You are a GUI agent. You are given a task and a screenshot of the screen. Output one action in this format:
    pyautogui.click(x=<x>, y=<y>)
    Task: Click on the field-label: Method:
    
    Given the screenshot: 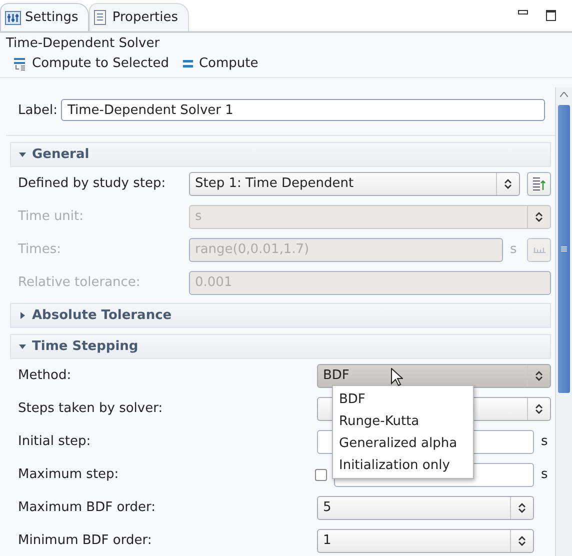 What is the action you would take?
    pyautogui.click(x=45, y=375)
    